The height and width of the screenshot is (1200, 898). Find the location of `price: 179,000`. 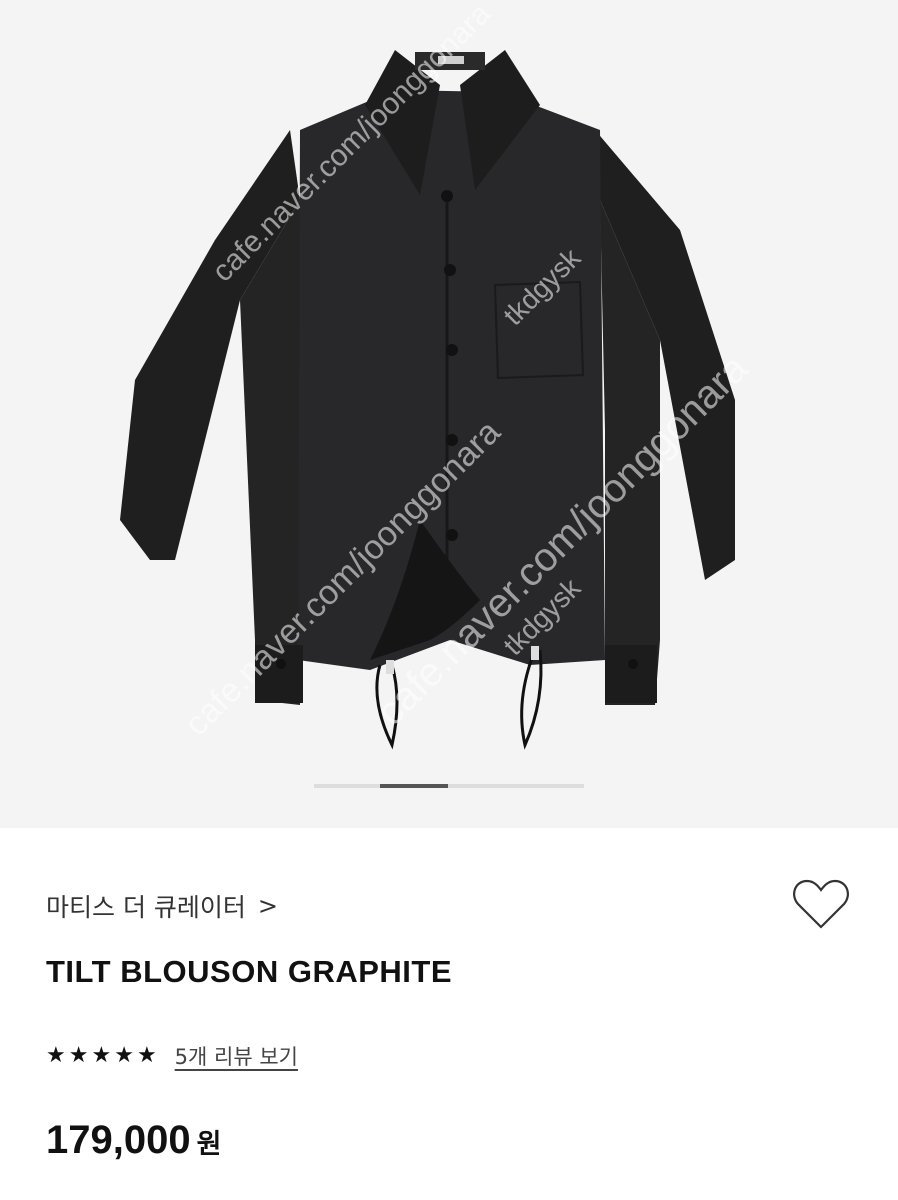

price: 179,000 is located at coordinates (118, 1140).